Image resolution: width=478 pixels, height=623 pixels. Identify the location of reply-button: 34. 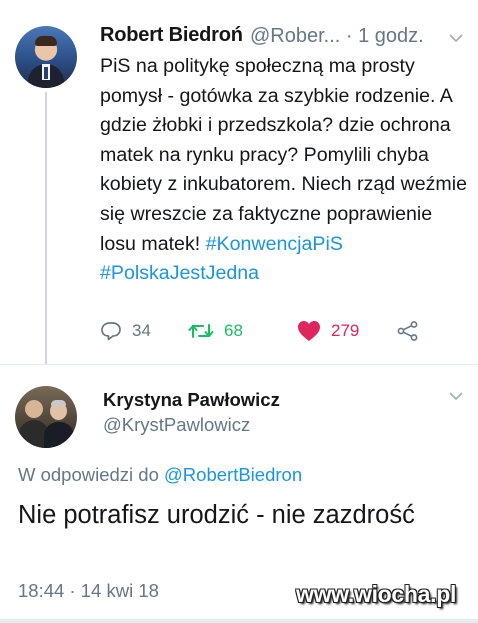
(125, 331).